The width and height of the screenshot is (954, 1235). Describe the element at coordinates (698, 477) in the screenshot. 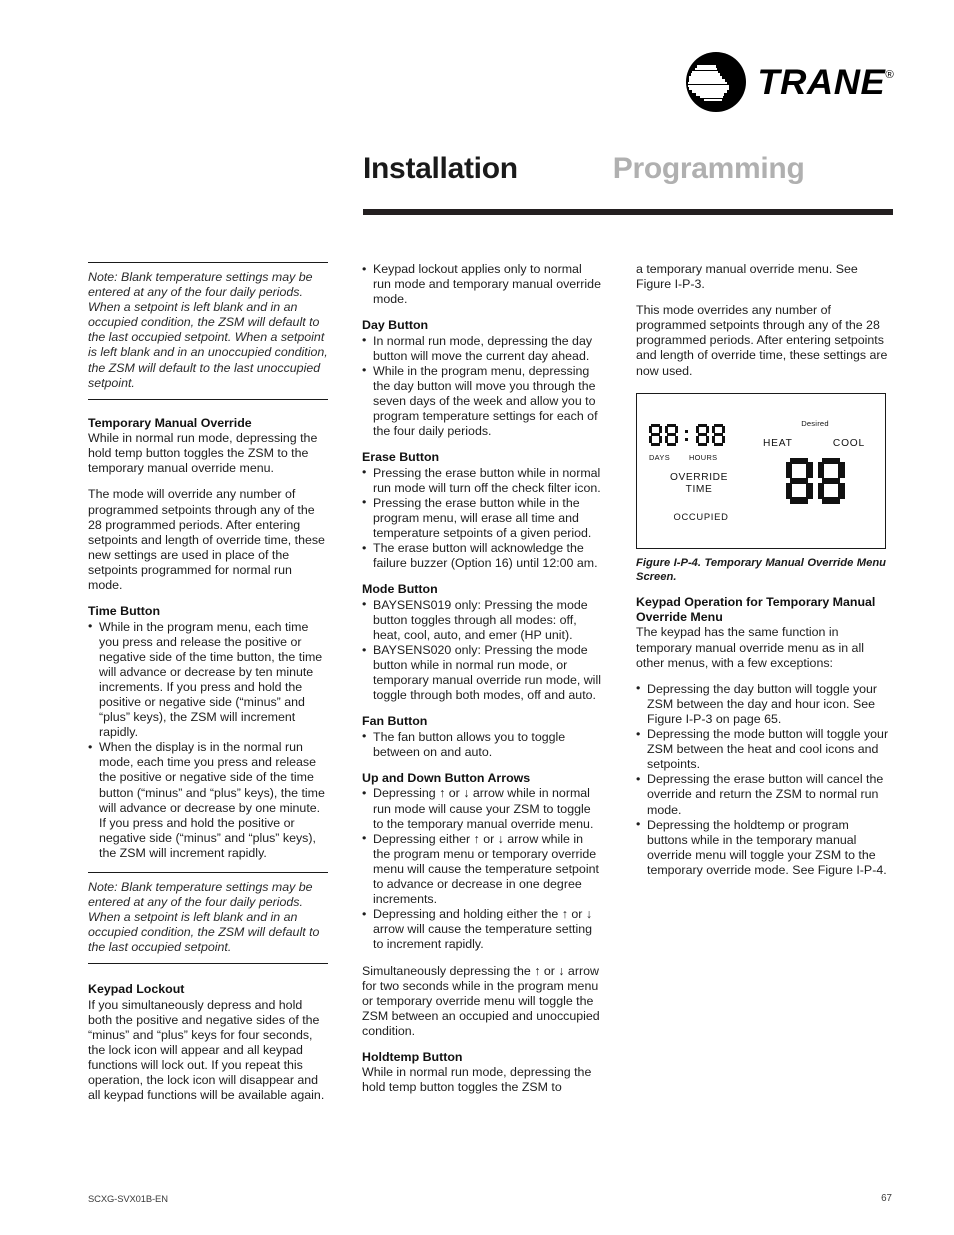

I see `lcd-label-override: OVERRIDE` at that location.